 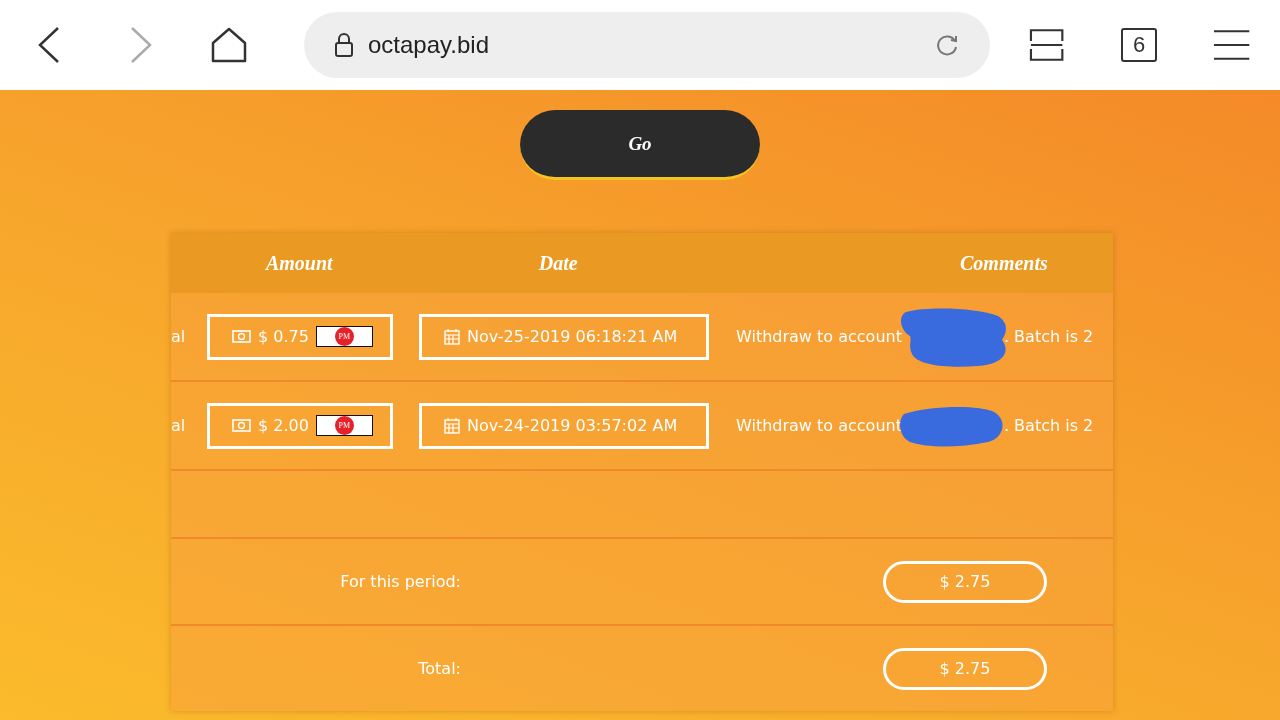 What do you see at coordinates (647, 45) in the screenshot?
I see `address-bar: octapay.bid` at bounding box center [647, 45].